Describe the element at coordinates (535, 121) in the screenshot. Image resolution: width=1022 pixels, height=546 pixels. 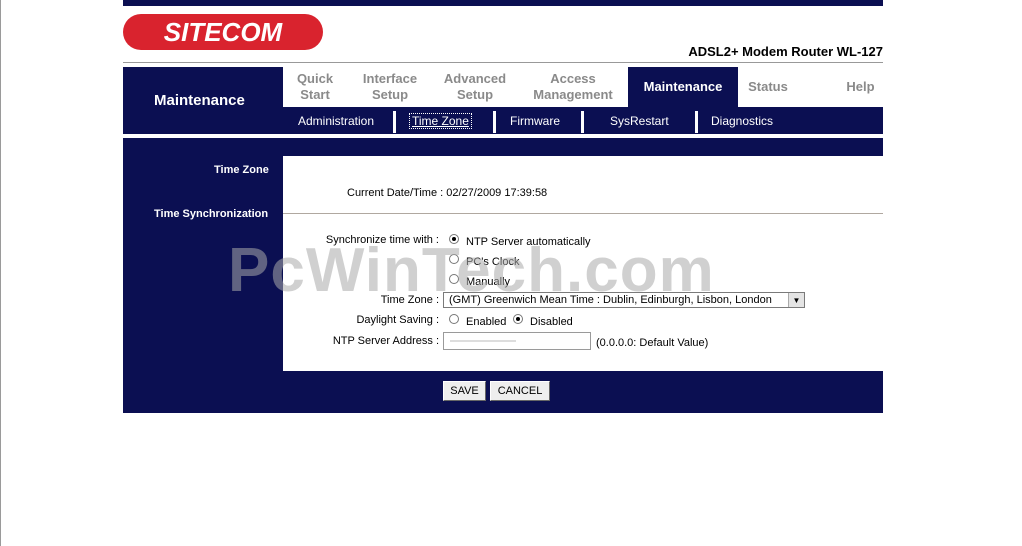
I see `subtab-firmware: Firmware` at that location.